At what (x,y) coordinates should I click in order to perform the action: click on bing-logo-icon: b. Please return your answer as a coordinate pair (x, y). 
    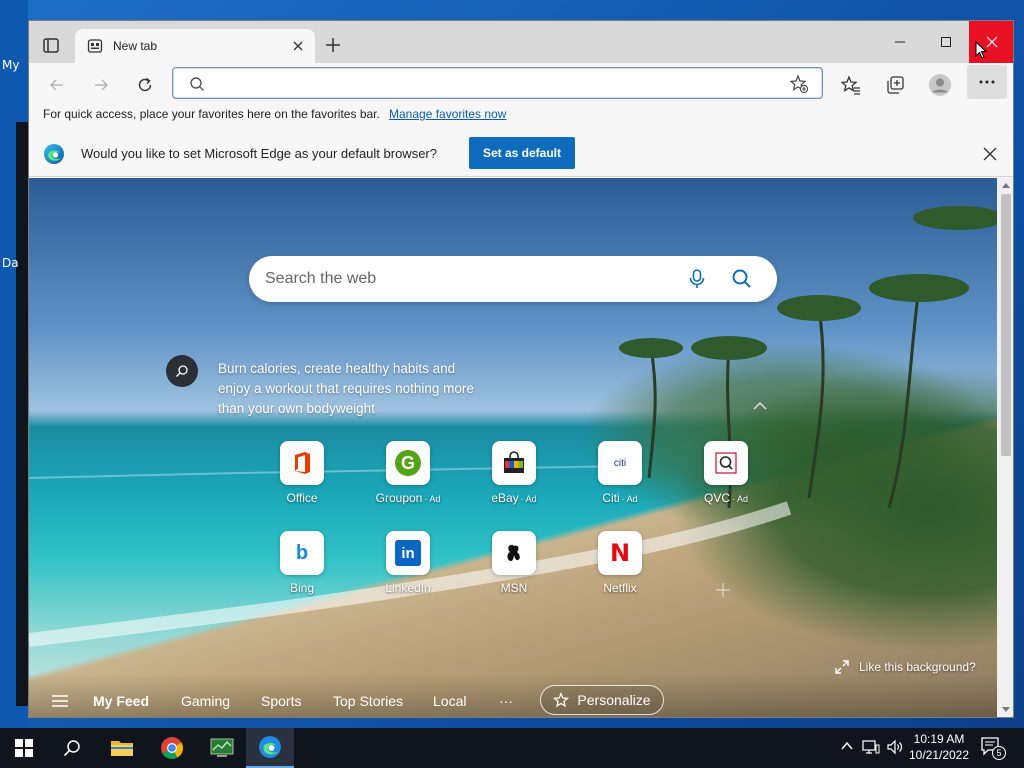
    Looking at the image, I should click on (302, 552).